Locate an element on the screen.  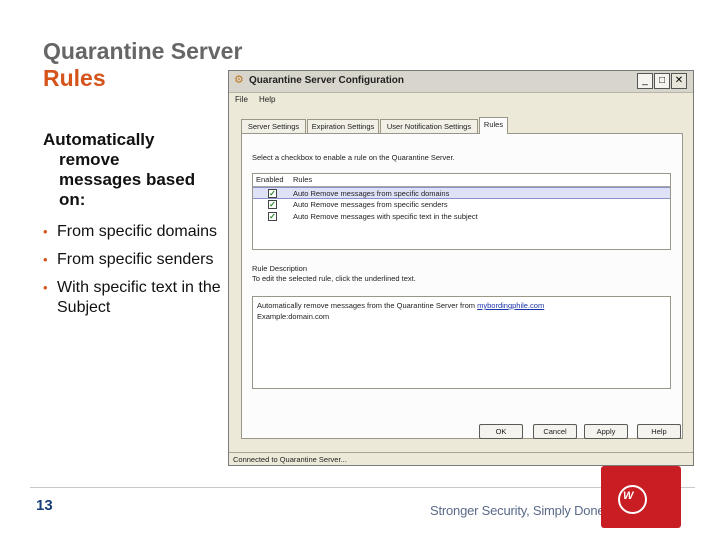
ok-button: OK is located at coordinates (501, 431).